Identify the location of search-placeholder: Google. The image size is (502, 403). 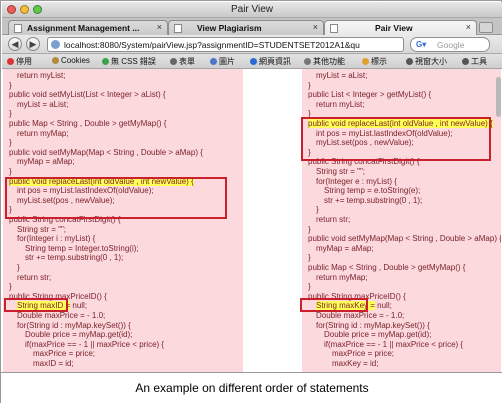
(451, 45).